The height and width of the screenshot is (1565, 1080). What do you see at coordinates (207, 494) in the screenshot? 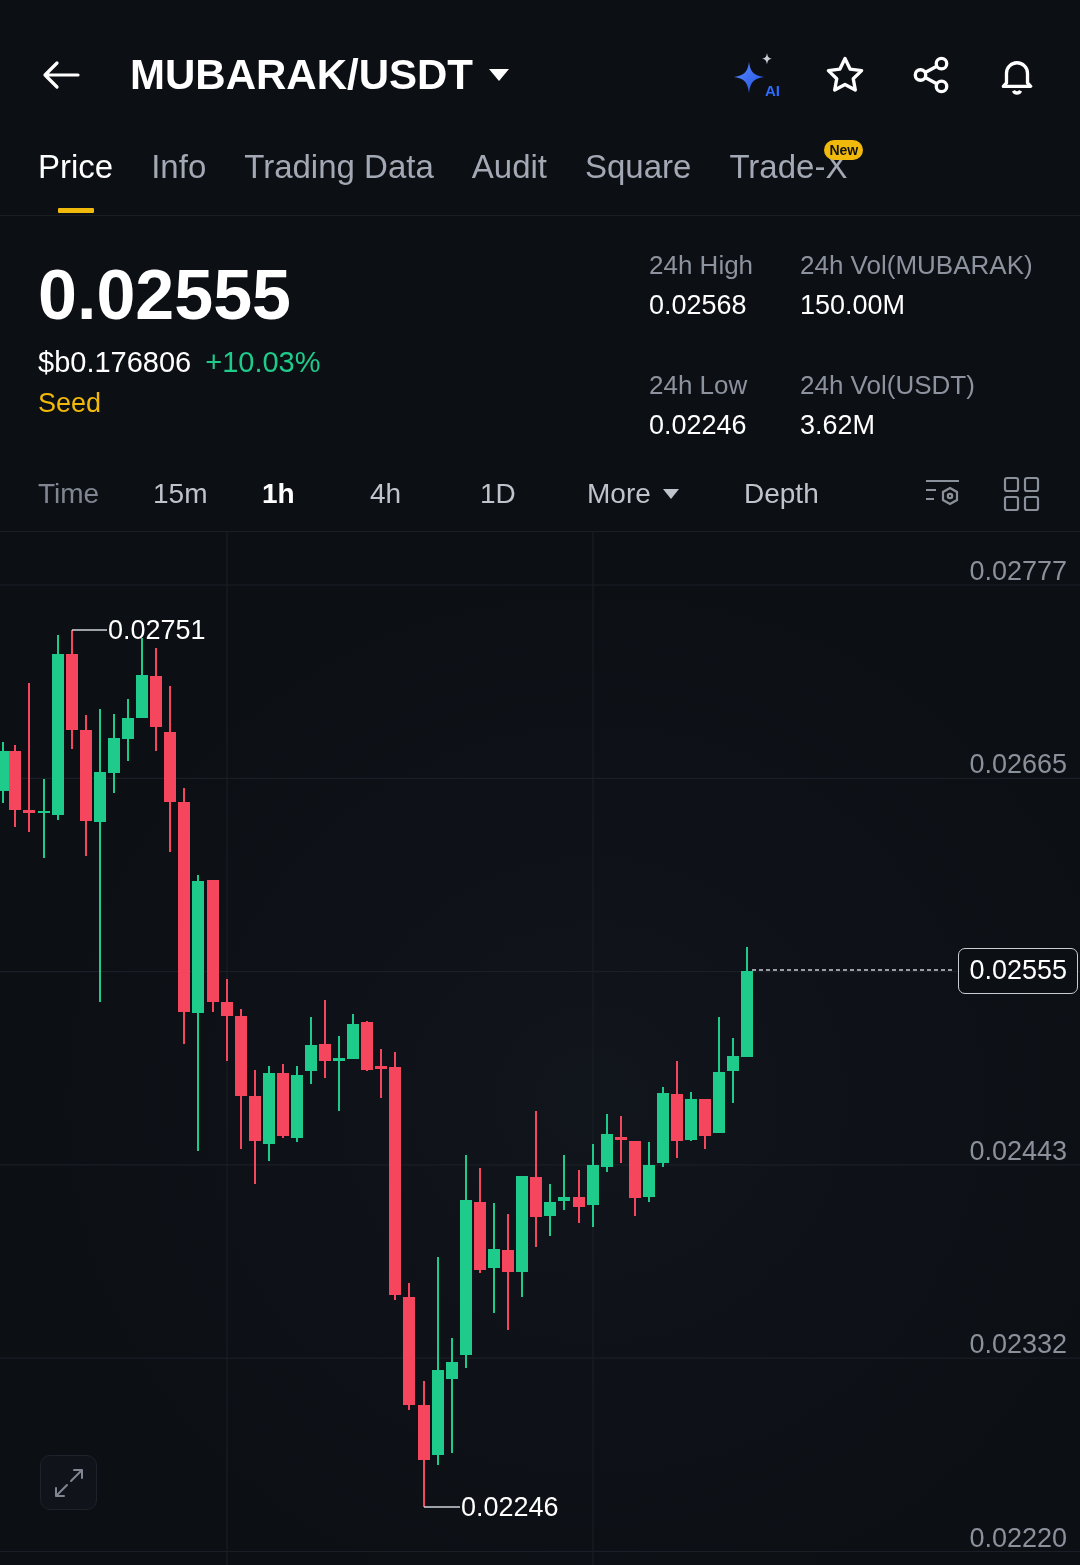
I see `timeframe-tab: 15m` at bounding box center [207, 494].